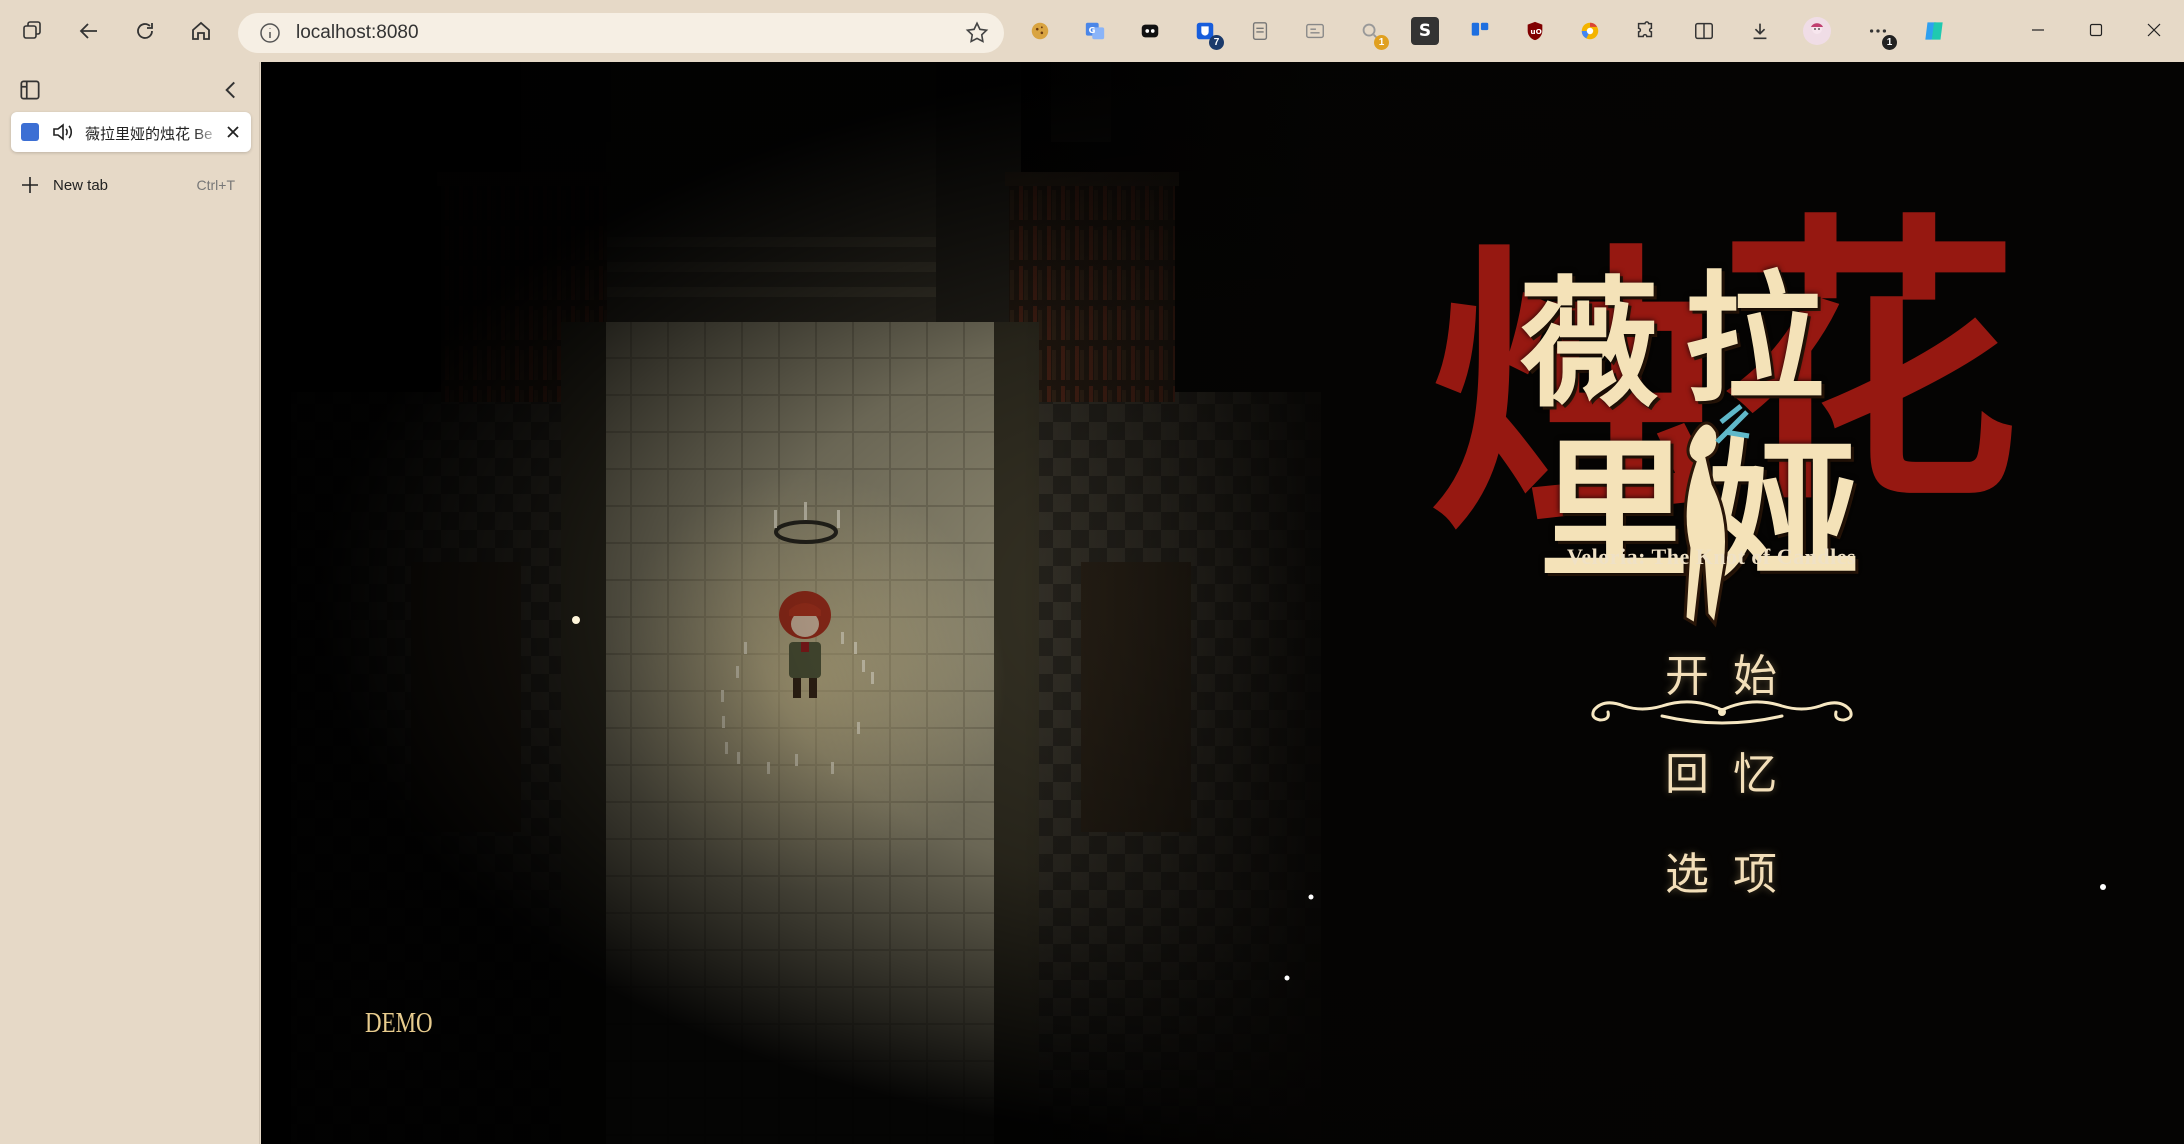 The image size is (2184, 1144). Describe the element at coordinates (81, 185) in the screenshot. I see `new-tab-label: New tab` at that location.